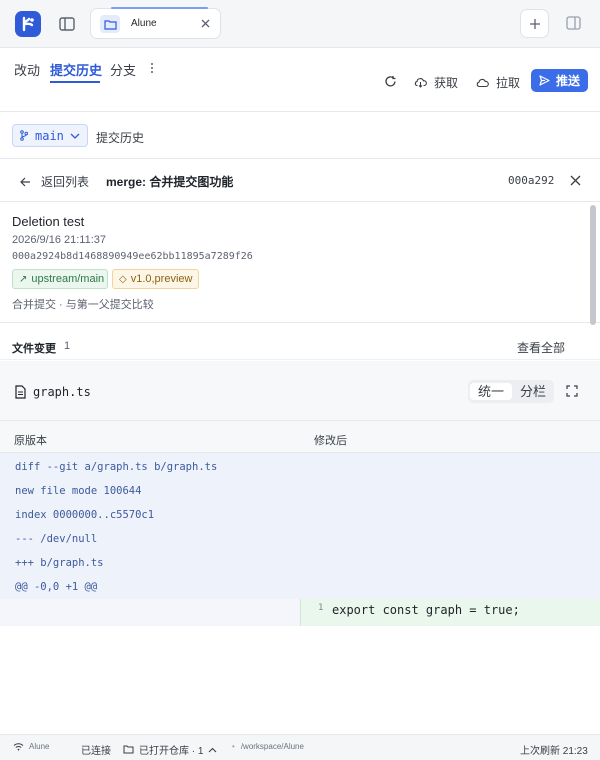 This screenshot has width=600, height=760. What do you see at coordinates (541, 347) in the screenshot?
I see `view-all-link: 查看全部` at bounding box center [541, 347].